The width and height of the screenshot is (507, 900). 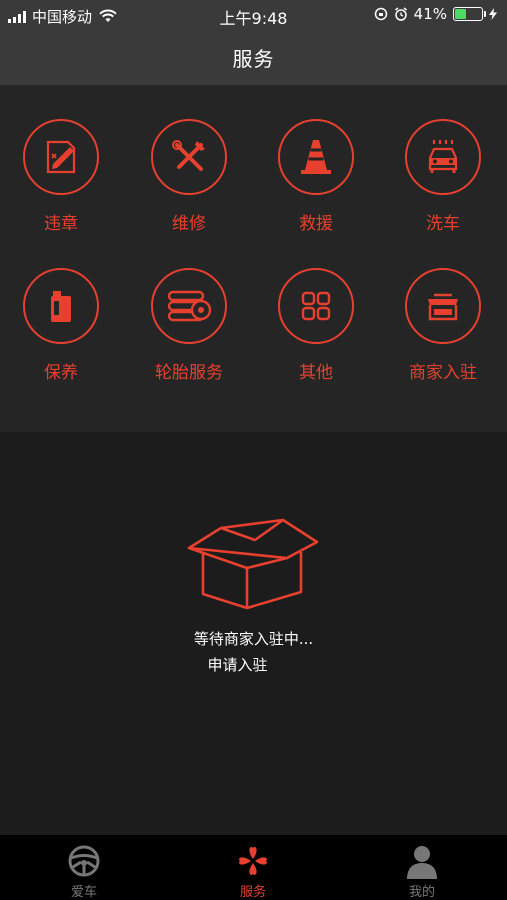 I want to click on car-wash-icon, so click(x=443, y=157).